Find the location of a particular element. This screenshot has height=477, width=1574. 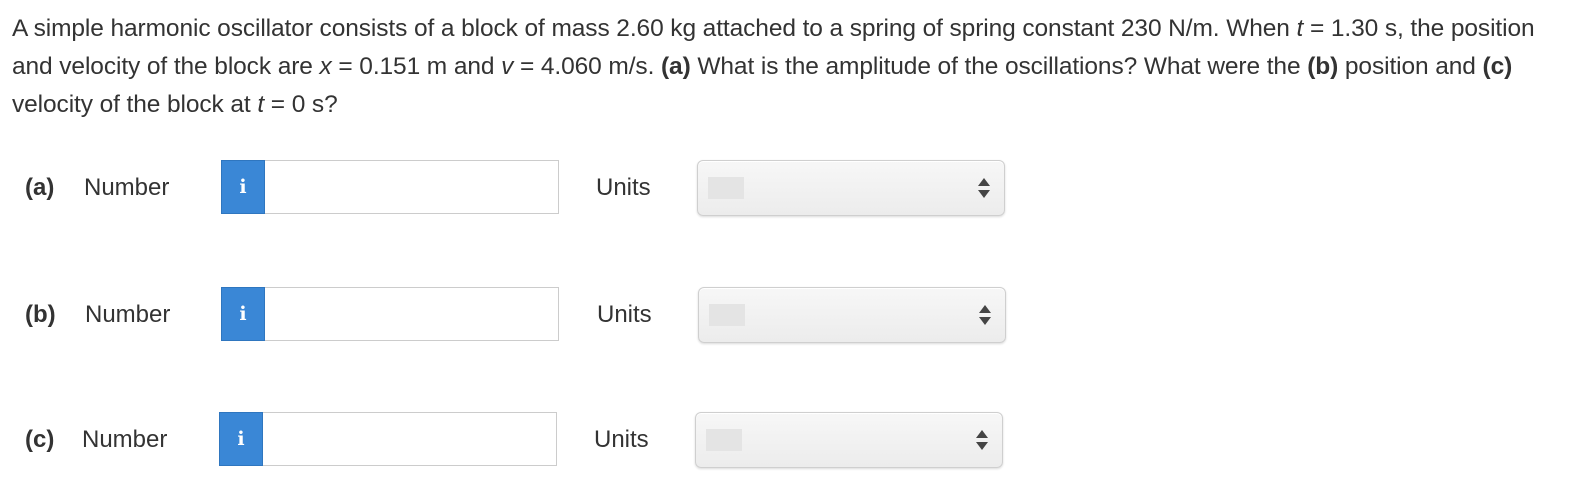

number-input-b is located at coordinates (412, 314).